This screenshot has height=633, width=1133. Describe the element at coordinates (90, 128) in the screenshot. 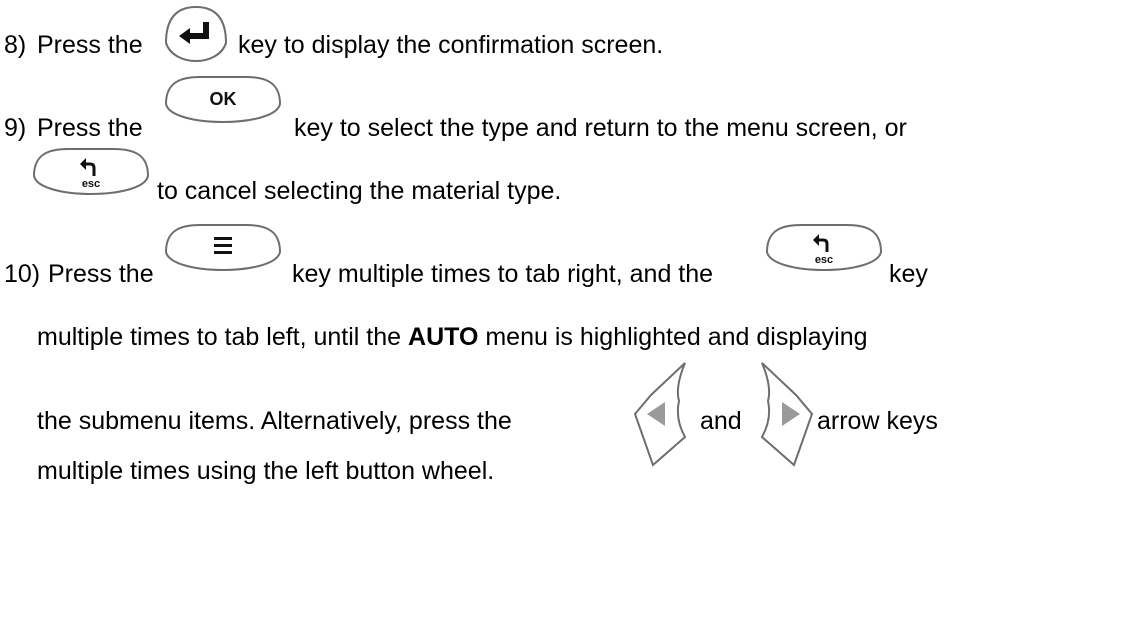

I see `step-9-text: Press the` at that location.